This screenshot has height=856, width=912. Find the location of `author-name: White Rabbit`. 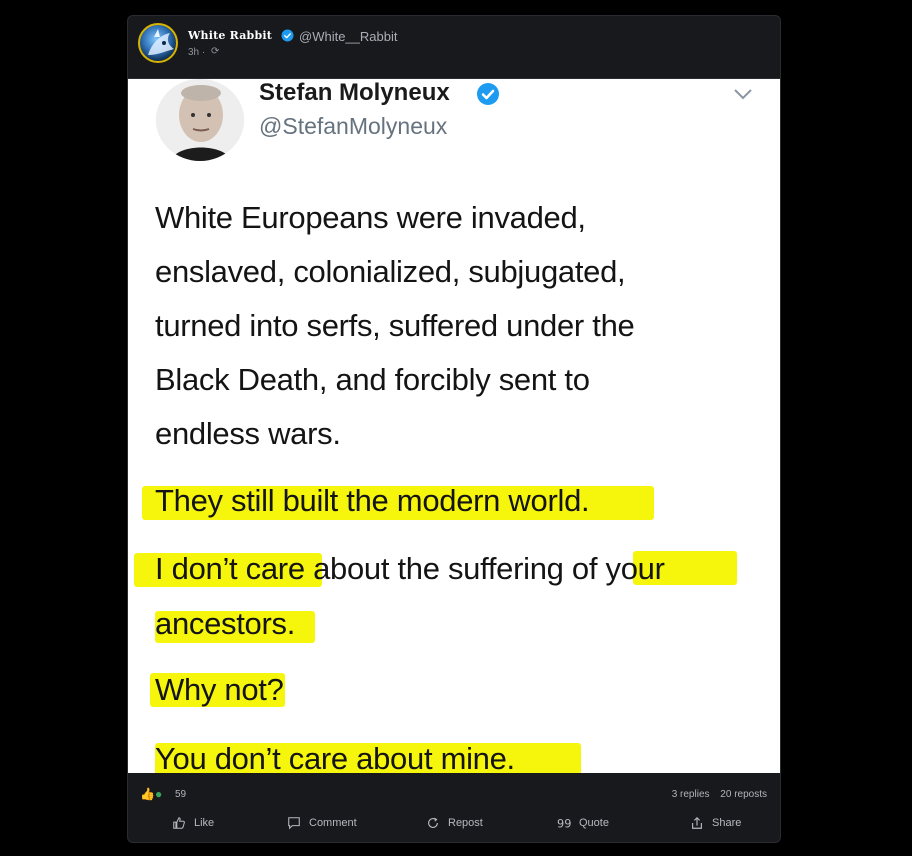

author-name: White Rabbit is located at coordinates (230, 35).